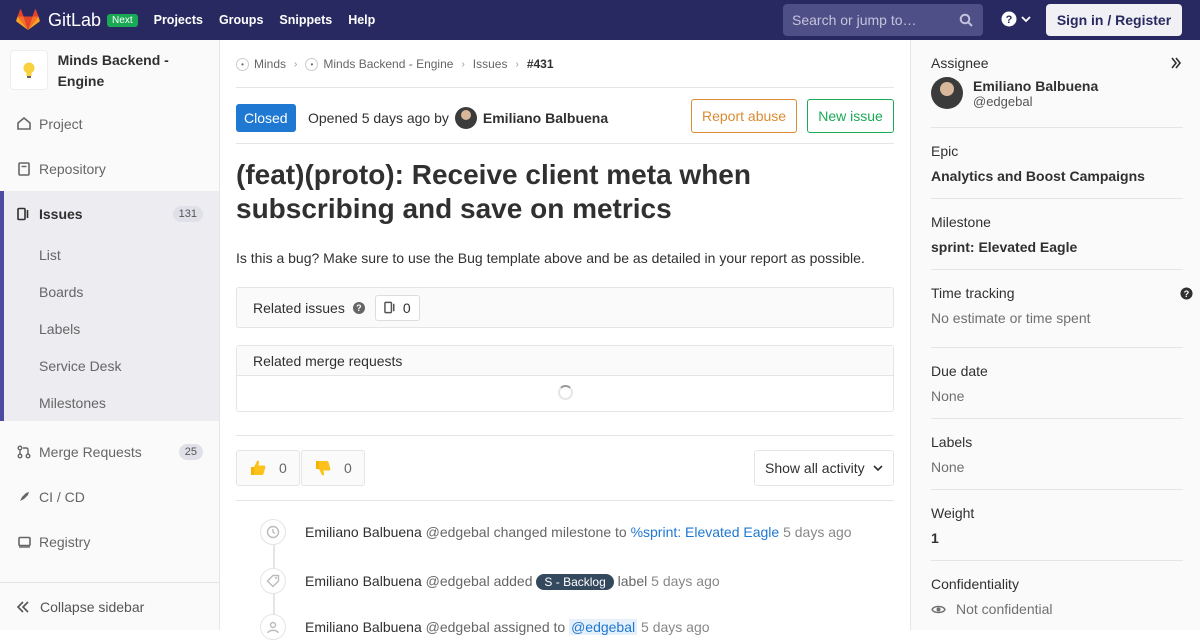 This screenshot has width=1200, height=644. What do you see at coordinates (960, 63) in the screenshot?
I see `assignee-label: Assignee` at bounding box center [960, 63].